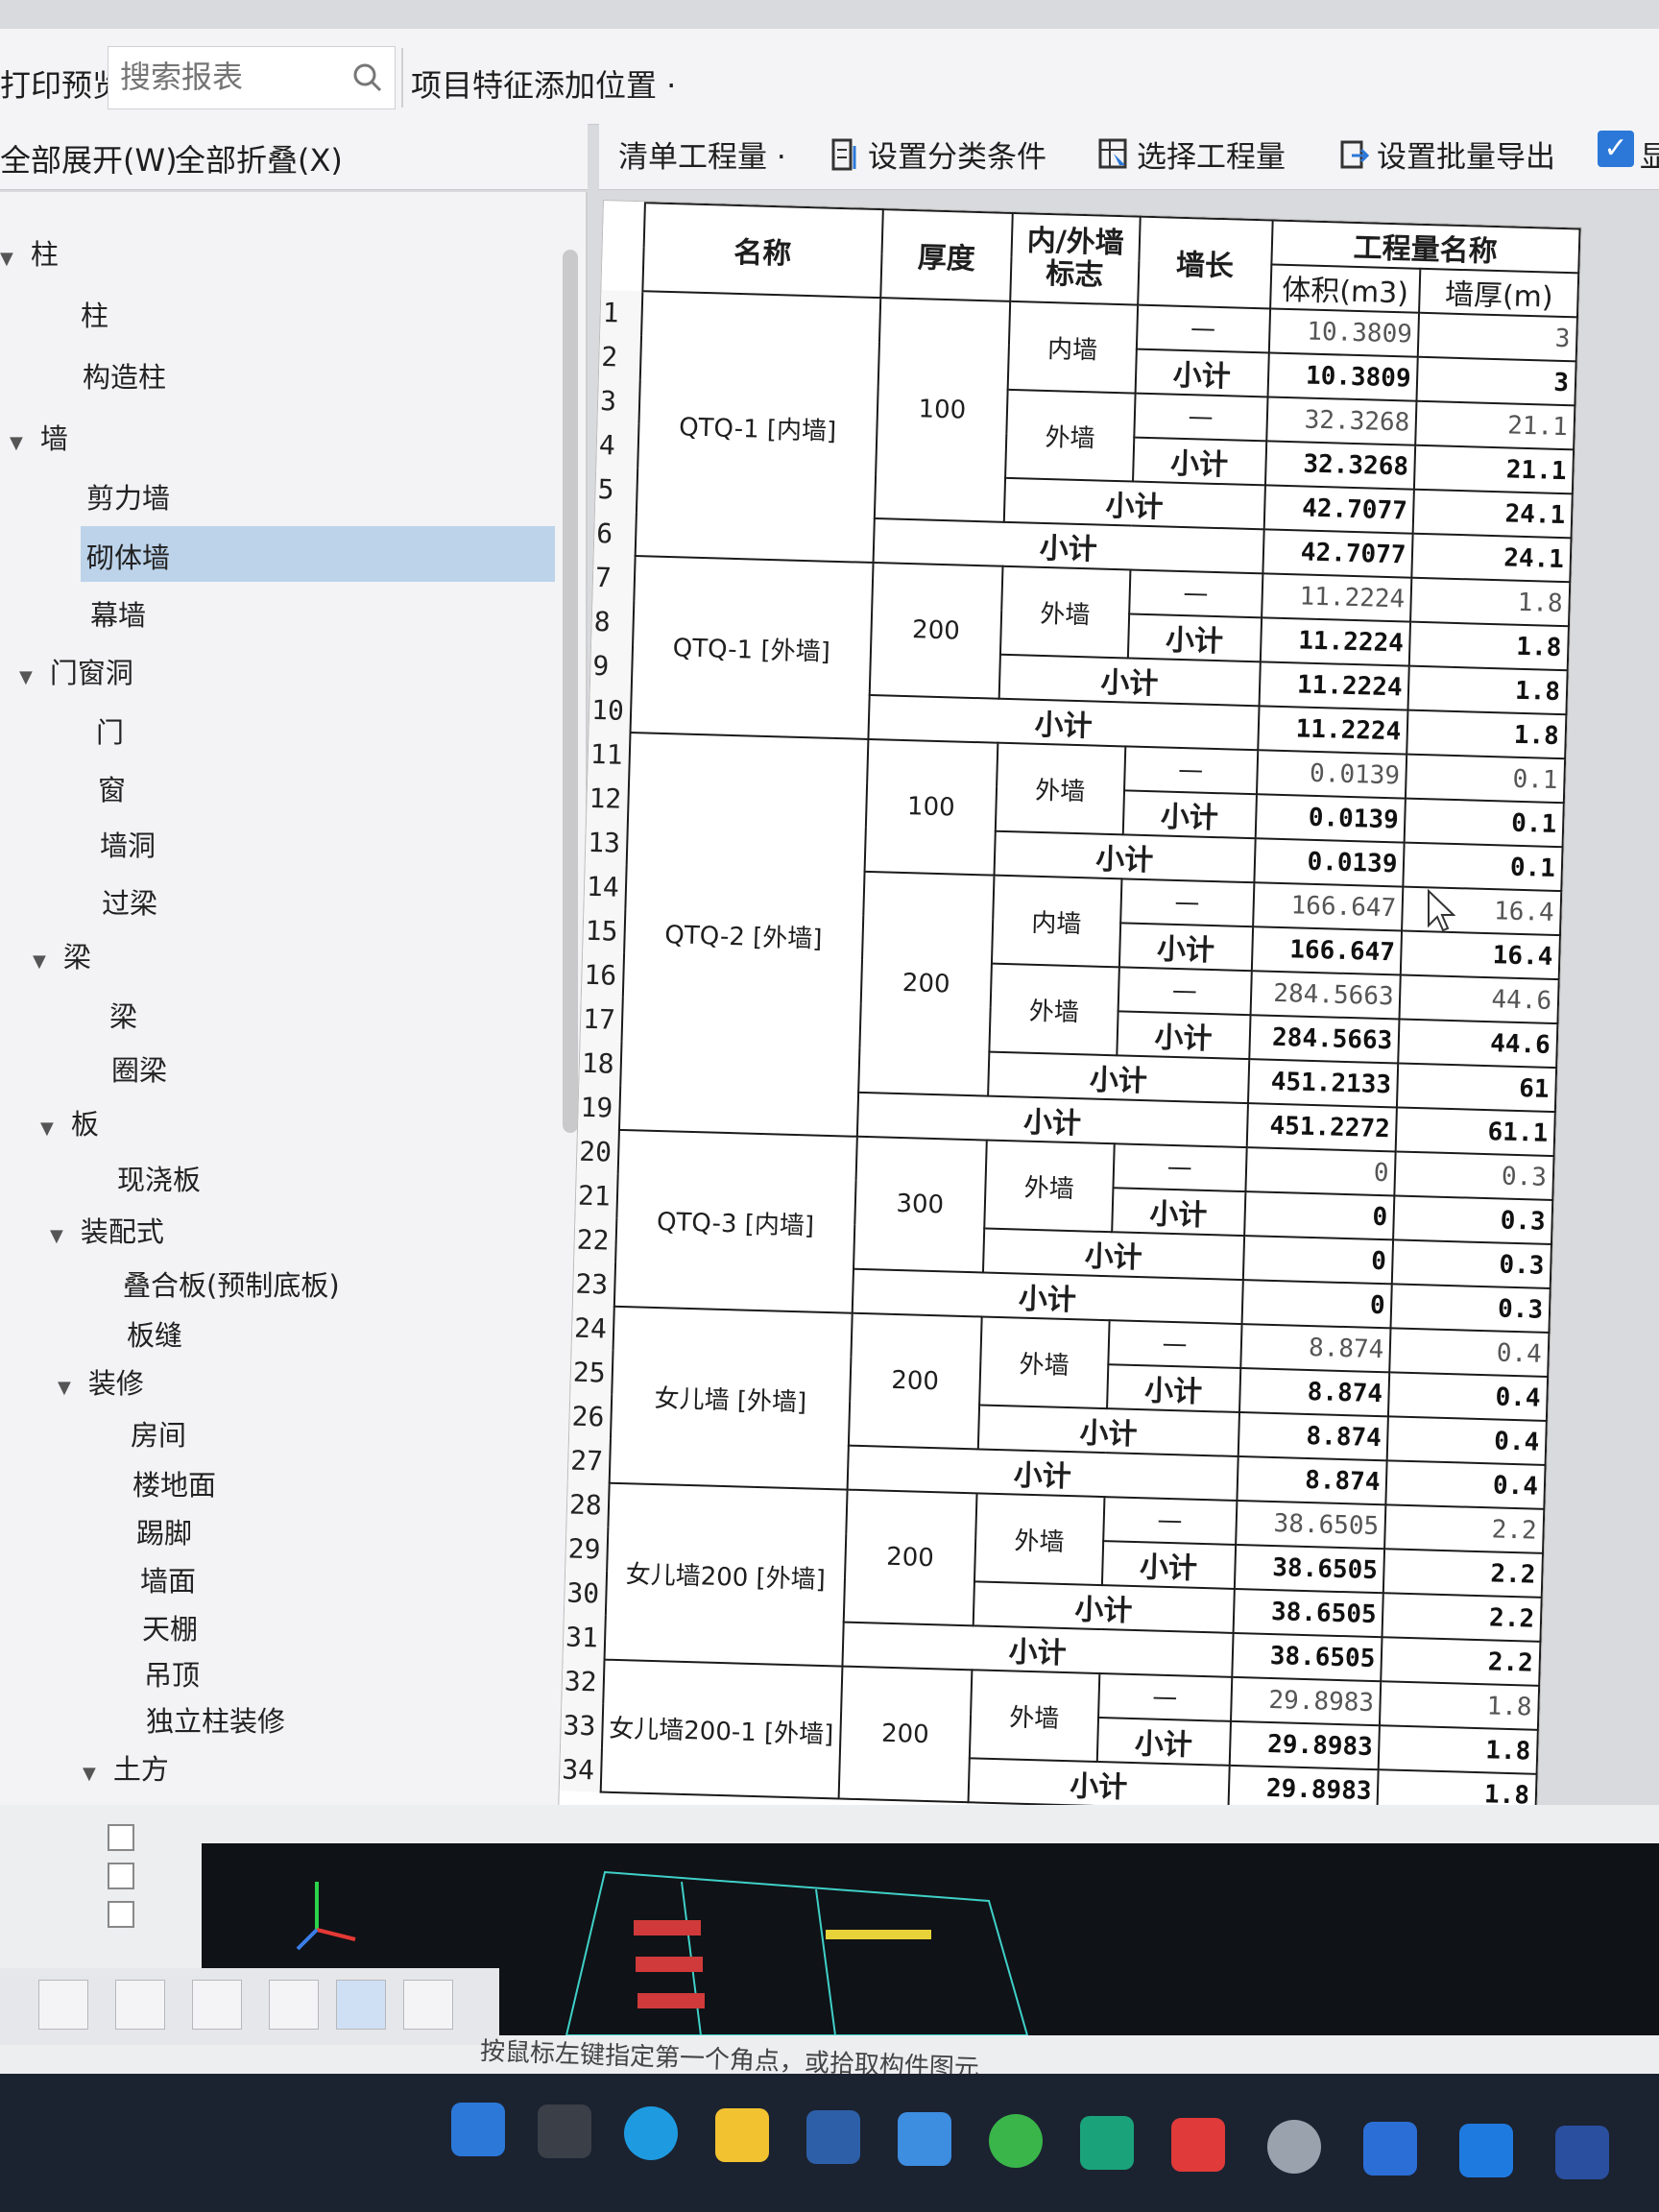 The height and width of the screenshot is (2212, 1659). I want to click on display-checkbox: ✓, so click(1616, 149).